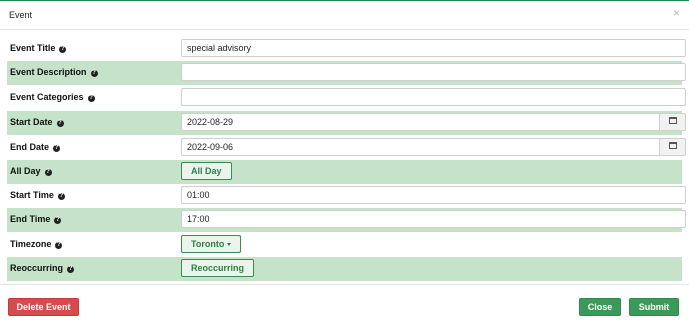 The width and height of the screenshot is (689, 323). I want to click on reoccurring-button: Reoccurring, so click(218, 268).